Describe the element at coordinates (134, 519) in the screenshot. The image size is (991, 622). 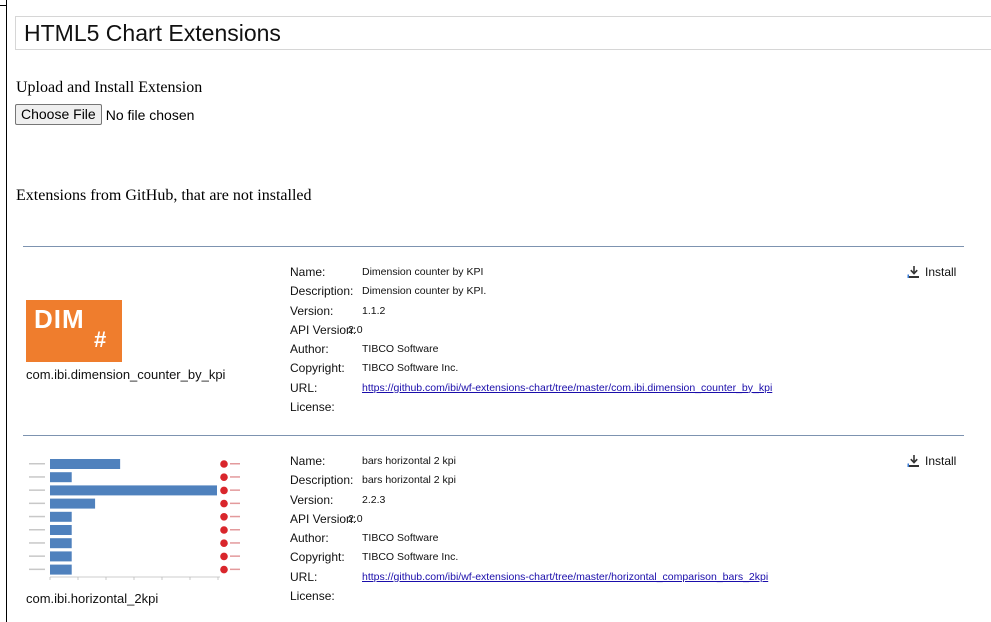
I see `extension-thumbnail-chart` at that location.